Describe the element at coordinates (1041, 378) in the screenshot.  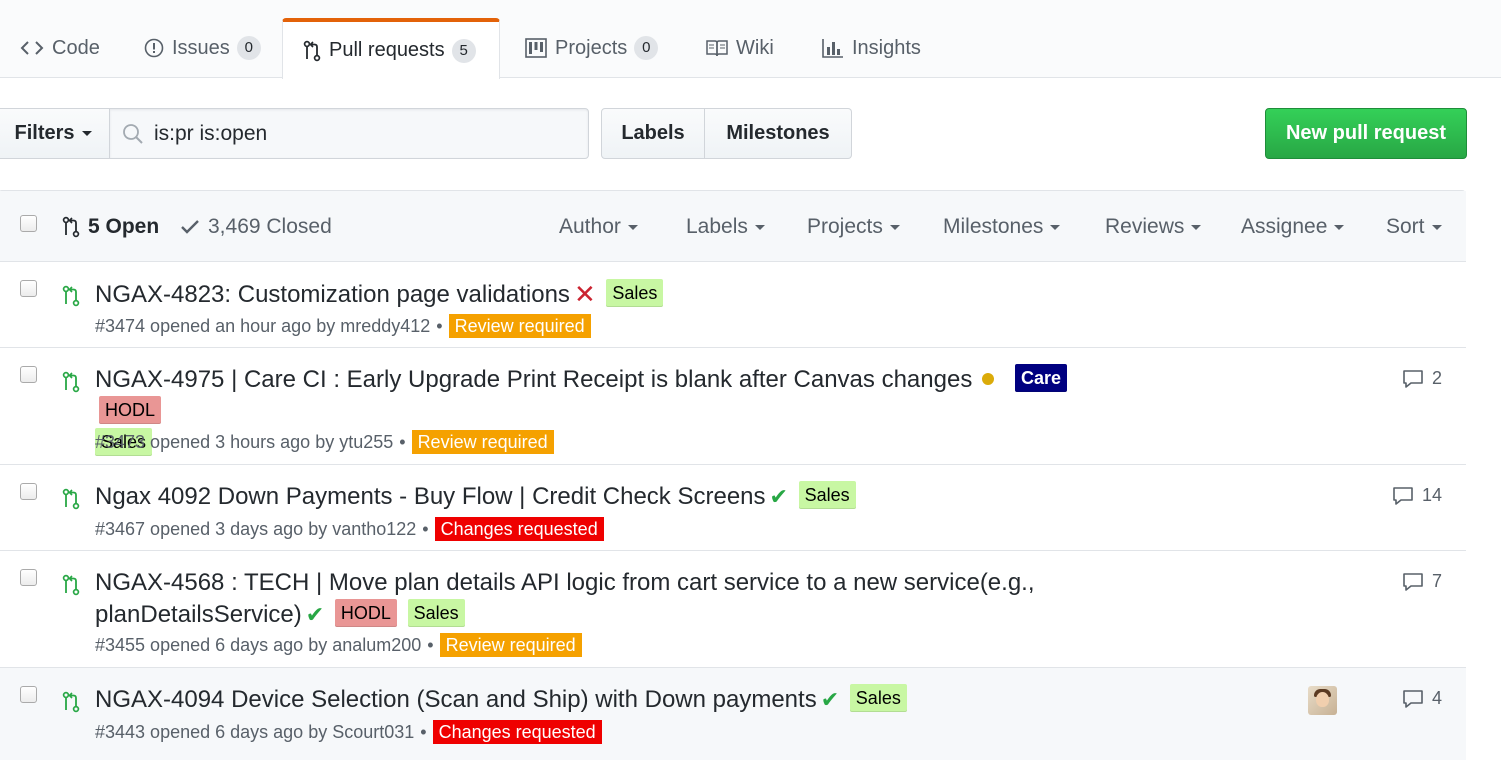
I see `label-care: Care` at that location.